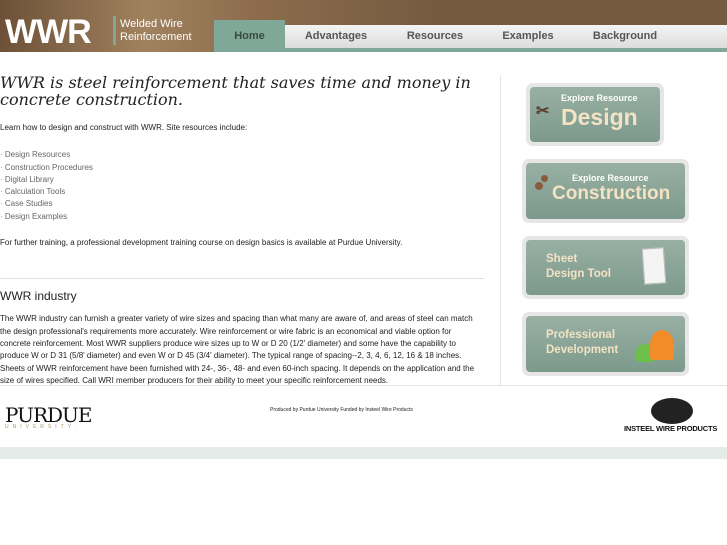 This screenshot has height=545, width=727. I want to click on resource-link-case-studies: Case Studies, so click(242, 204).